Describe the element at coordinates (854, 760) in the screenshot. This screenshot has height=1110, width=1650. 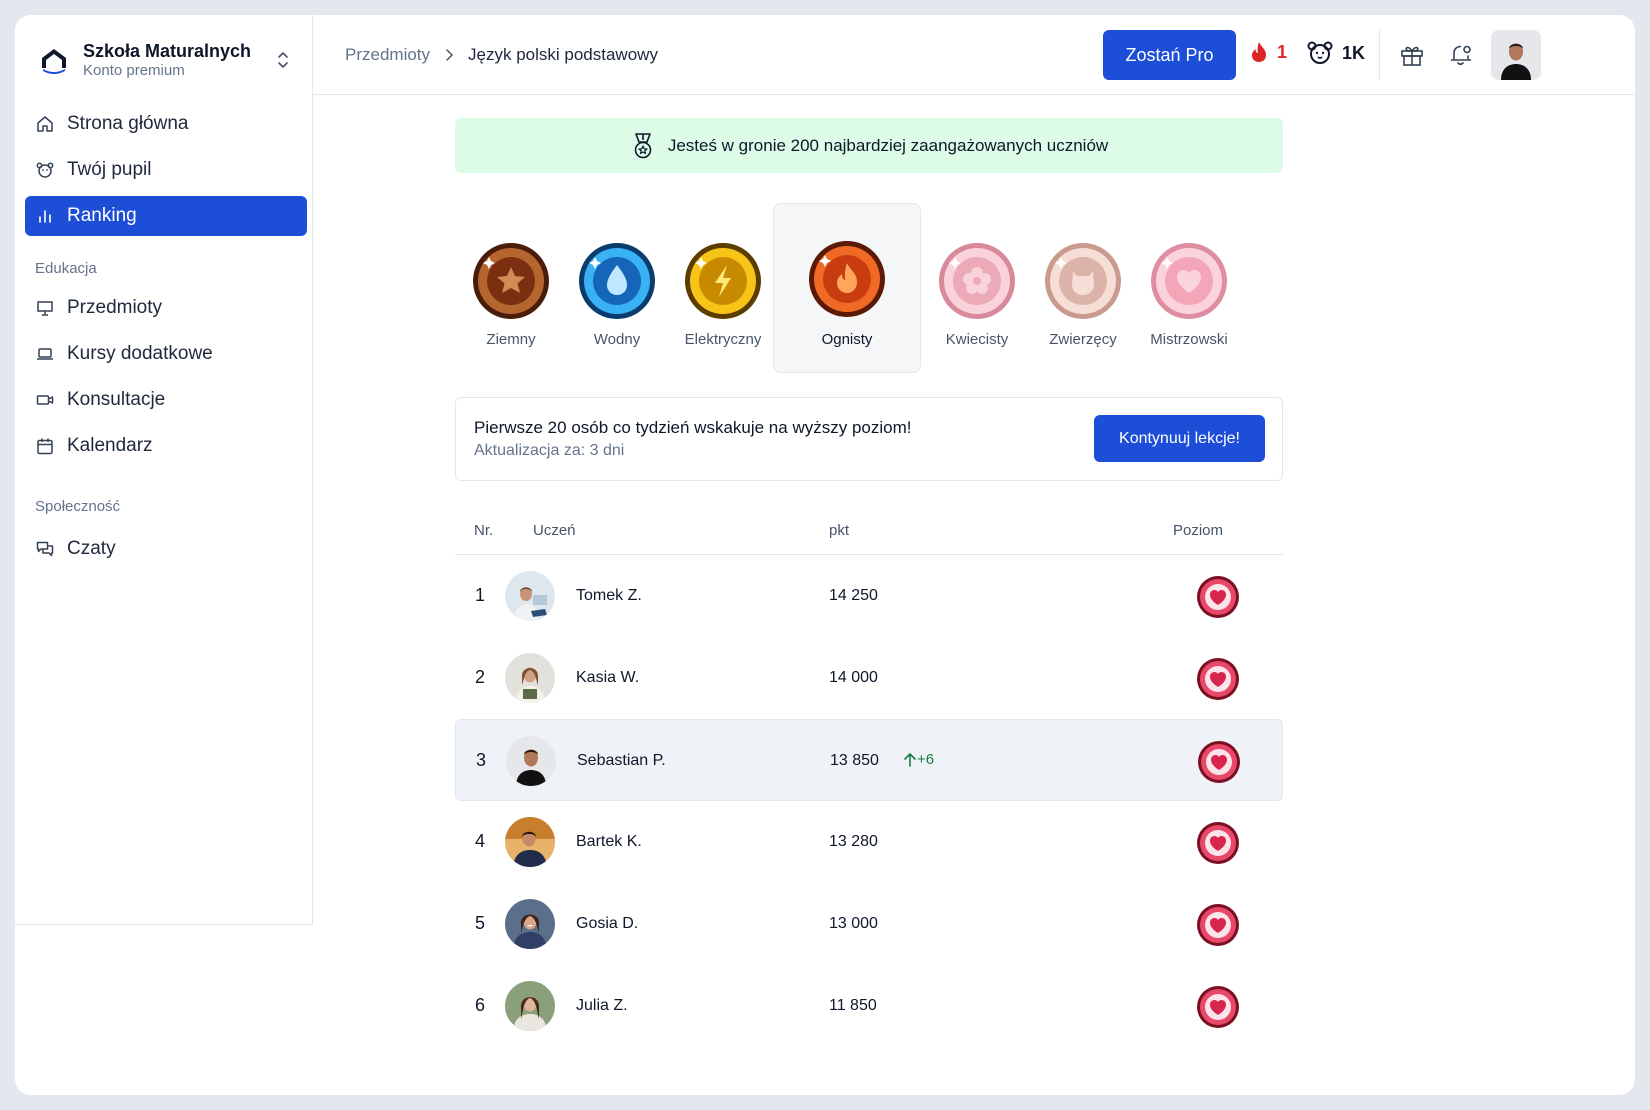
I see `student-points: 13 850` at that location.